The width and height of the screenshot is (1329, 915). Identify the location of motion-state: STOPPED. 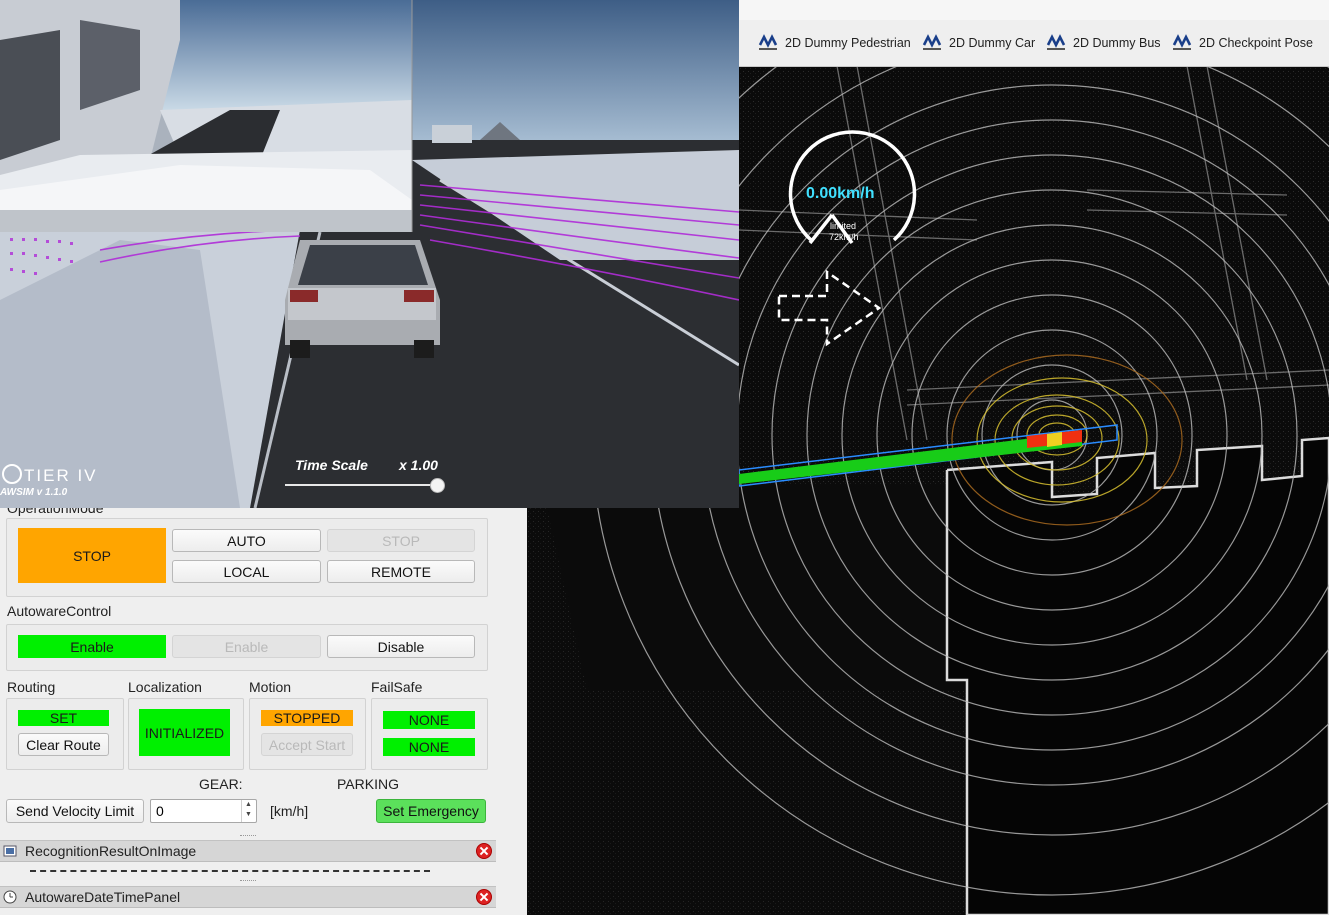
(307, 718).